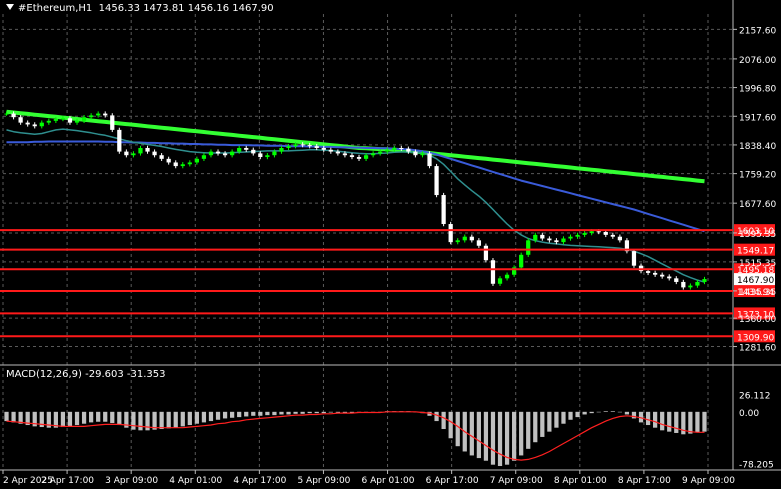 The image size is (781, 489). I want to click on symbol-label: #Ethereum,H1, so click(55, 8).